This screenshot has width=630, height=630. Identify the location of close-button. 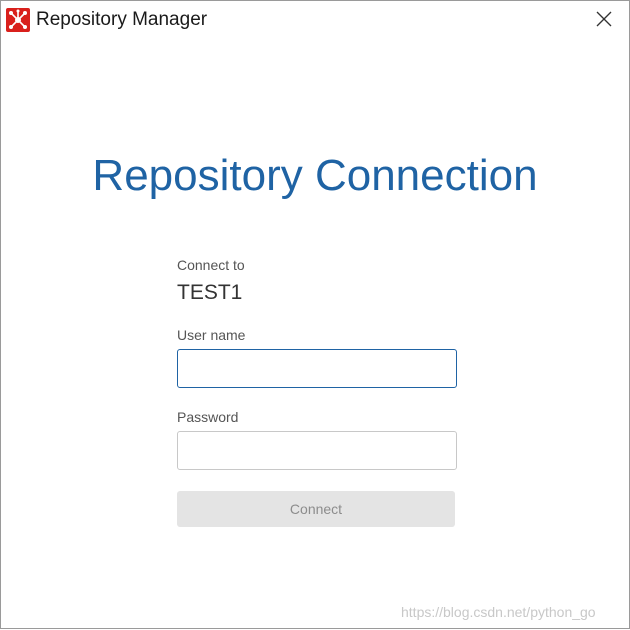
(604, 19).